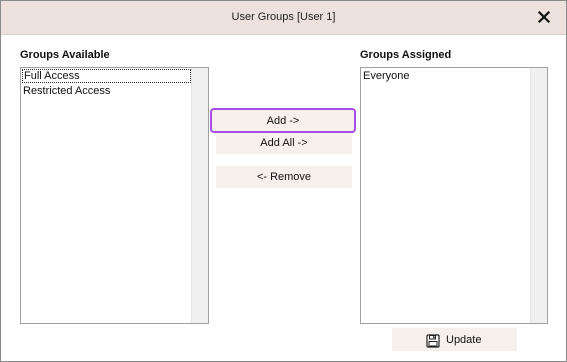 This screenshot has width=567, height=362. I want to click on dialog-title: User Groups [User 1], so click(283, 17).